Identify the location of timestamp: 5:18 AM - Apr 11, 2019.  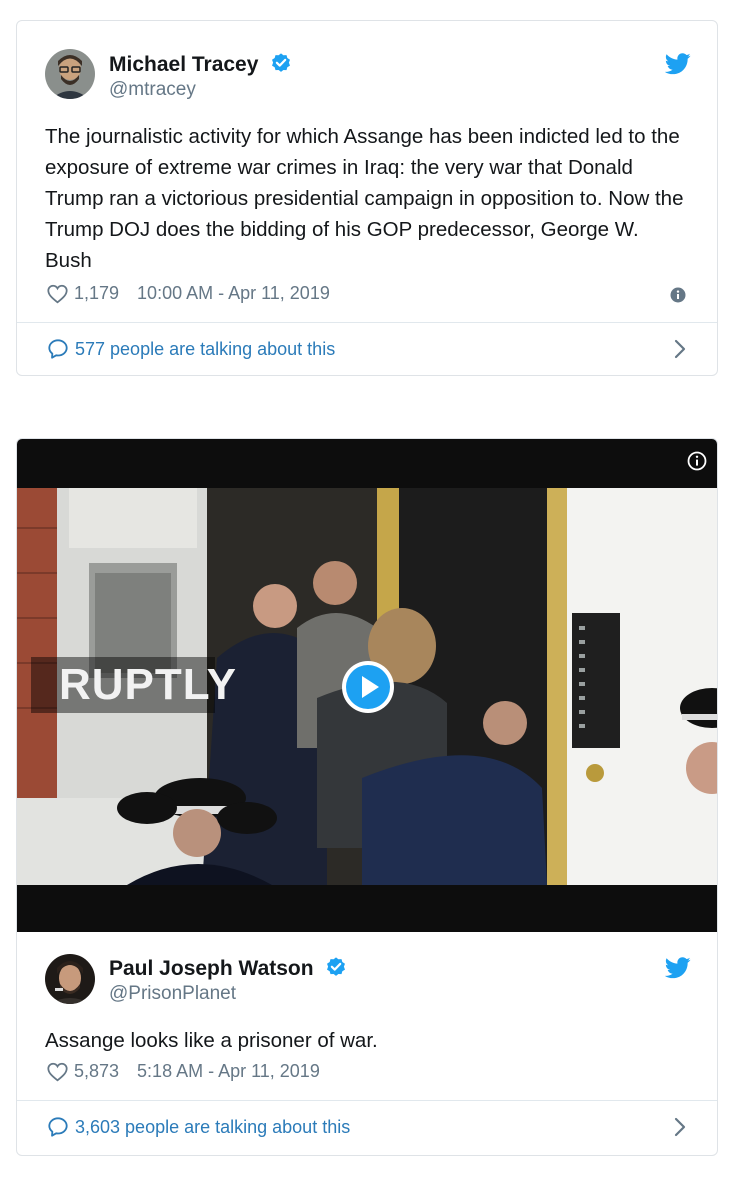
(228, 1071).